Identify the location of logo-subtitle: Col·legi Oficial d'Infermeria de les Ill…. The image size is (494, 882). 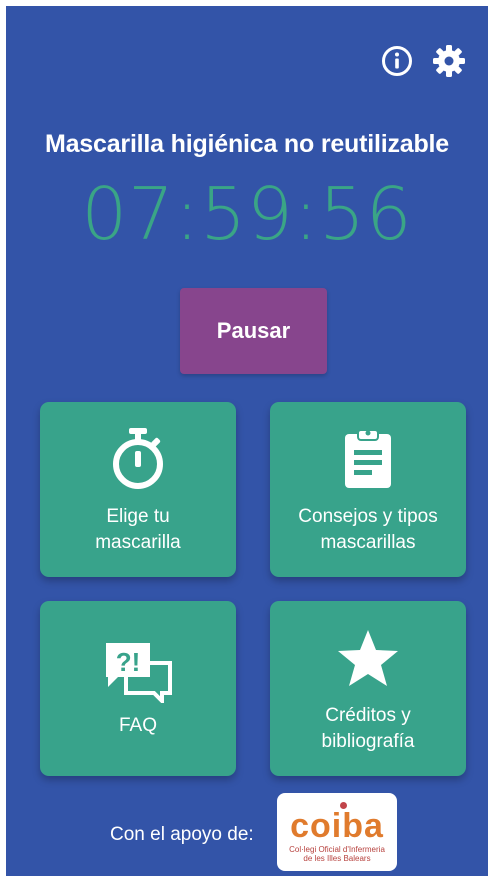
(337, 854).